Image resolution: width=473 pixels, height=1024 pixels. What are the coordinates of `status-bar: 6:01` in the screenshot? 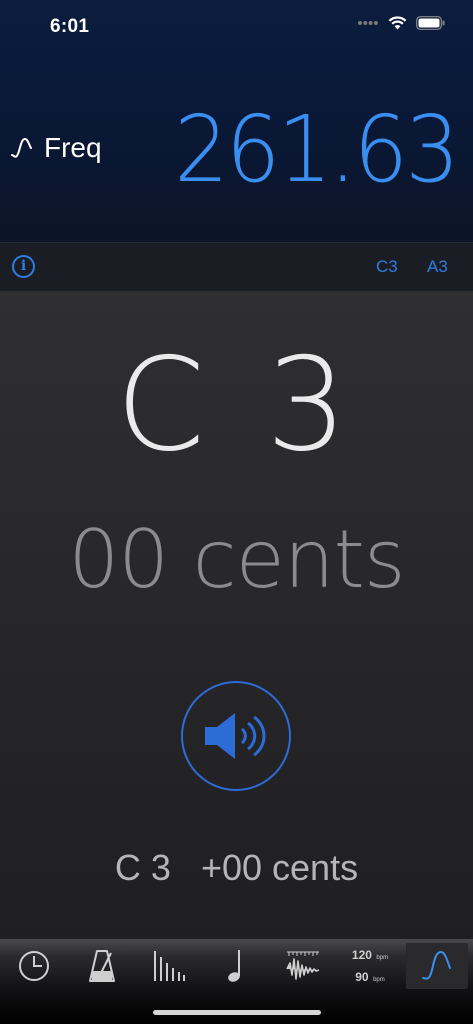 It's located at (236, 28).